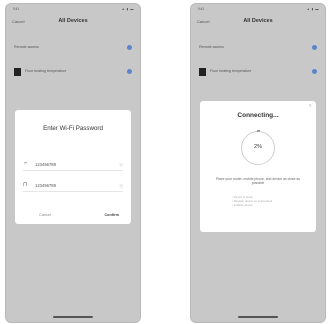  I want to click on lock-icon: ⊓, so click(25, 185).